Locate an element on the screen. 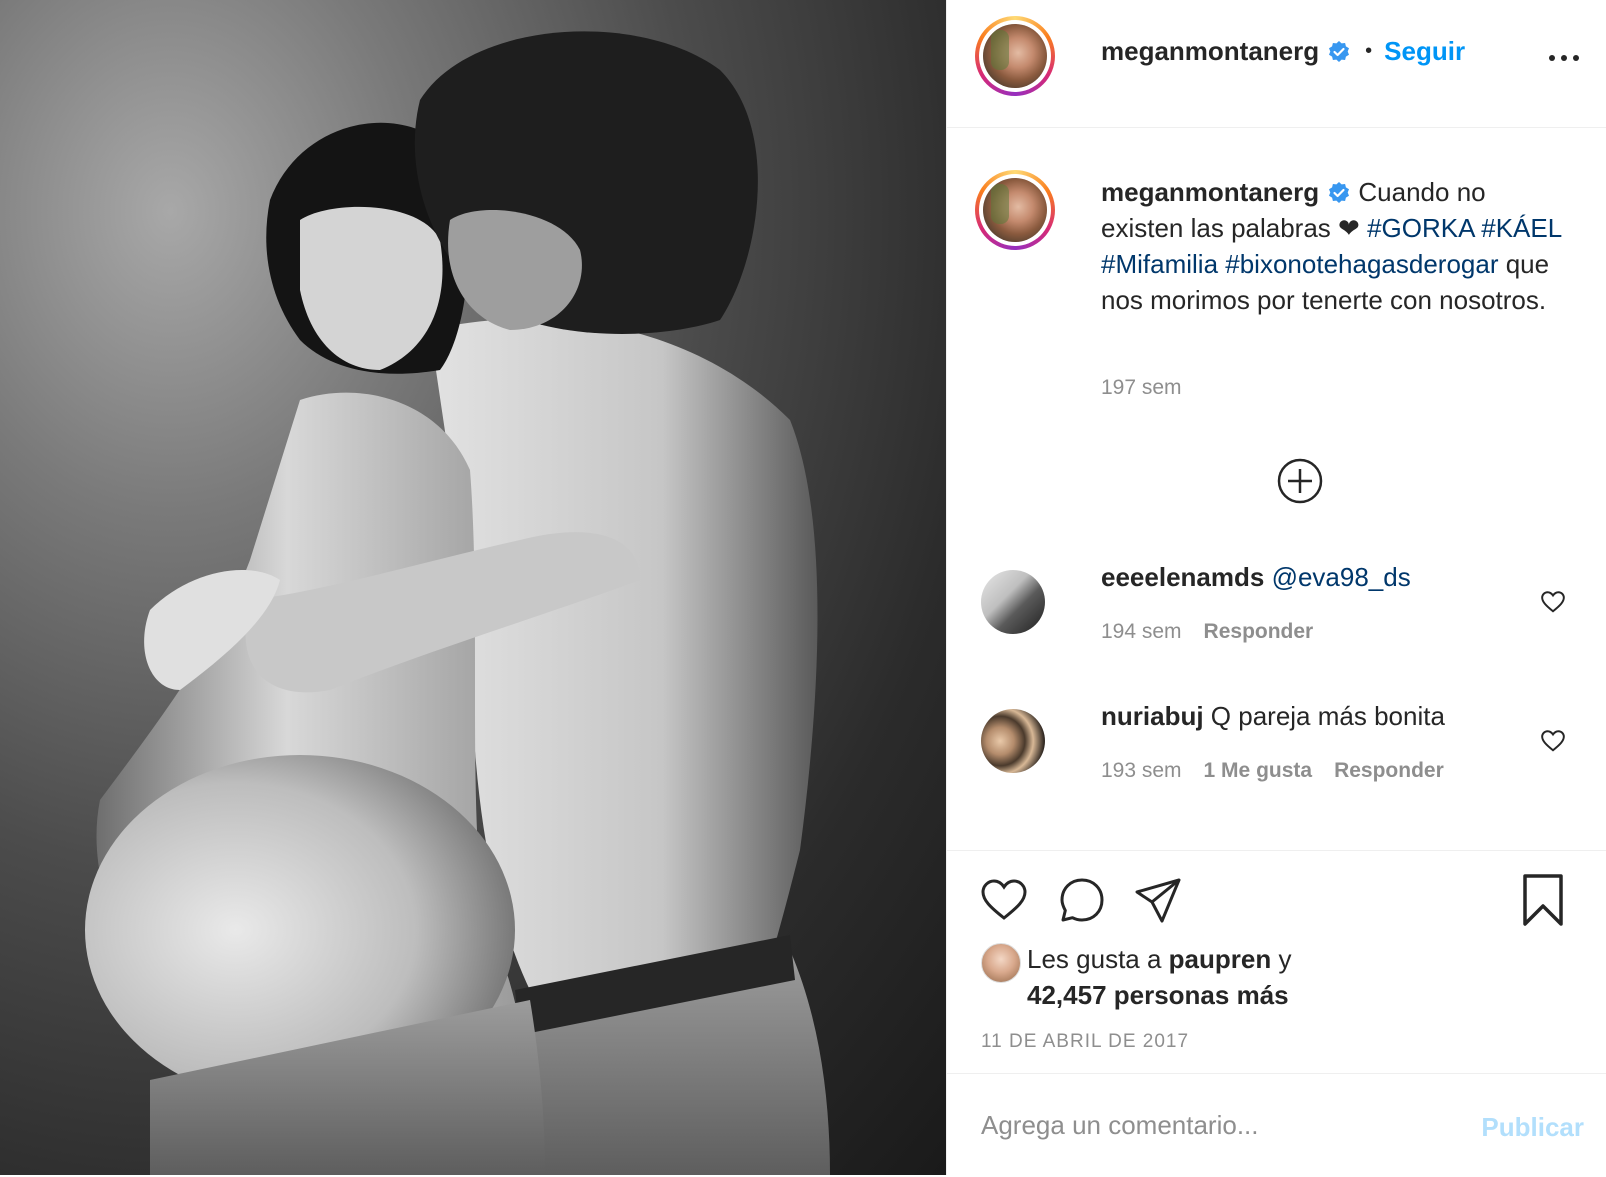 The image size is (1606, 1177). caption-username: meganmontanerg is located at coordinates (1210, 192).